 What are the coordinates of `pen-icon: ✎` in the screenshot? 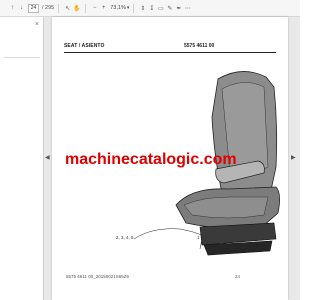 It's located at (169, 8).